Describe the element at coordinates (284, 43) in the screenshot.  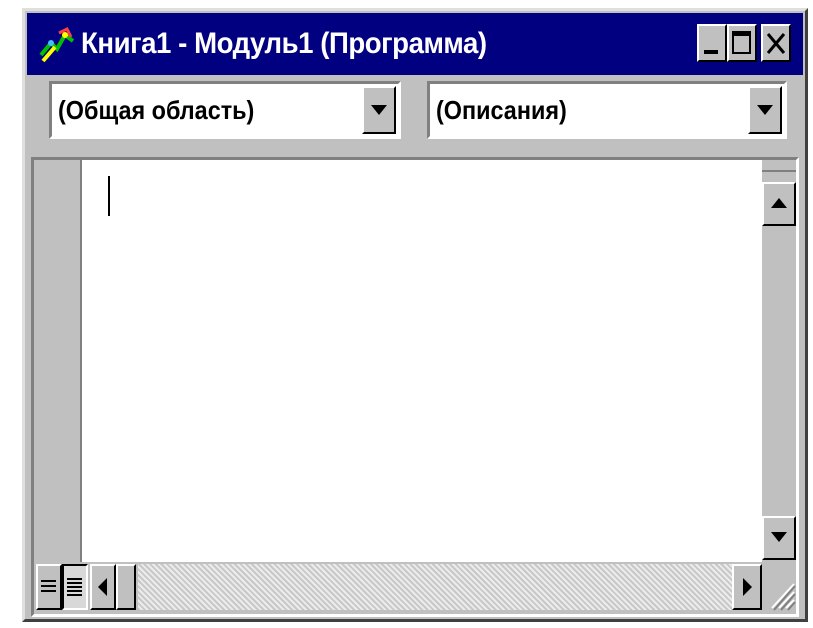
I see `window-title: Книга1 - Модуль1 (Программа)` at that location.